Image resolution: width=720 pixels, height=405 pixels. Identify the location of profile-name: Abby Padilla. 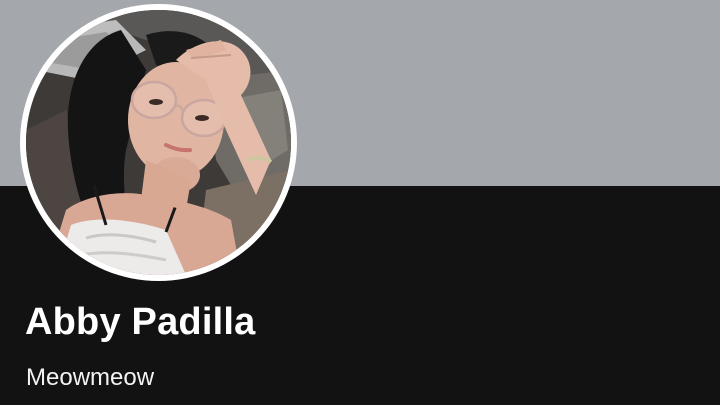
(140, 322).